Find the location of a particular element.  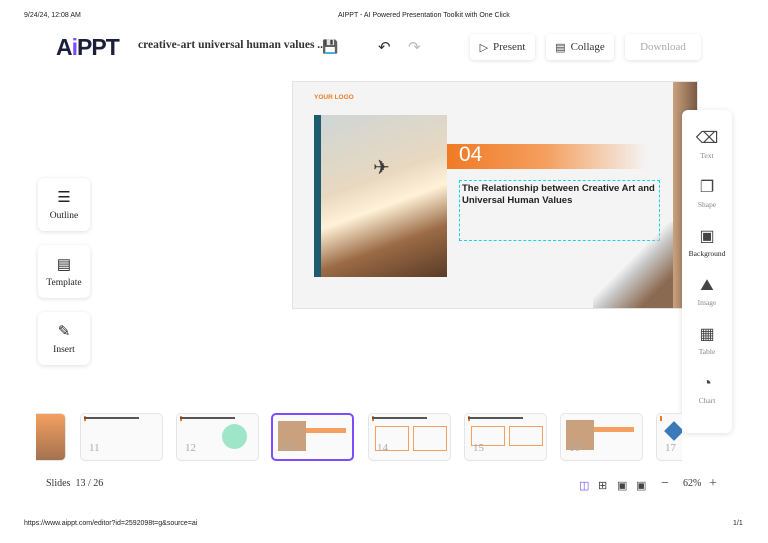

print-datetime: 9/24/24, 12:08 AM is located at coordinates (52, 15).